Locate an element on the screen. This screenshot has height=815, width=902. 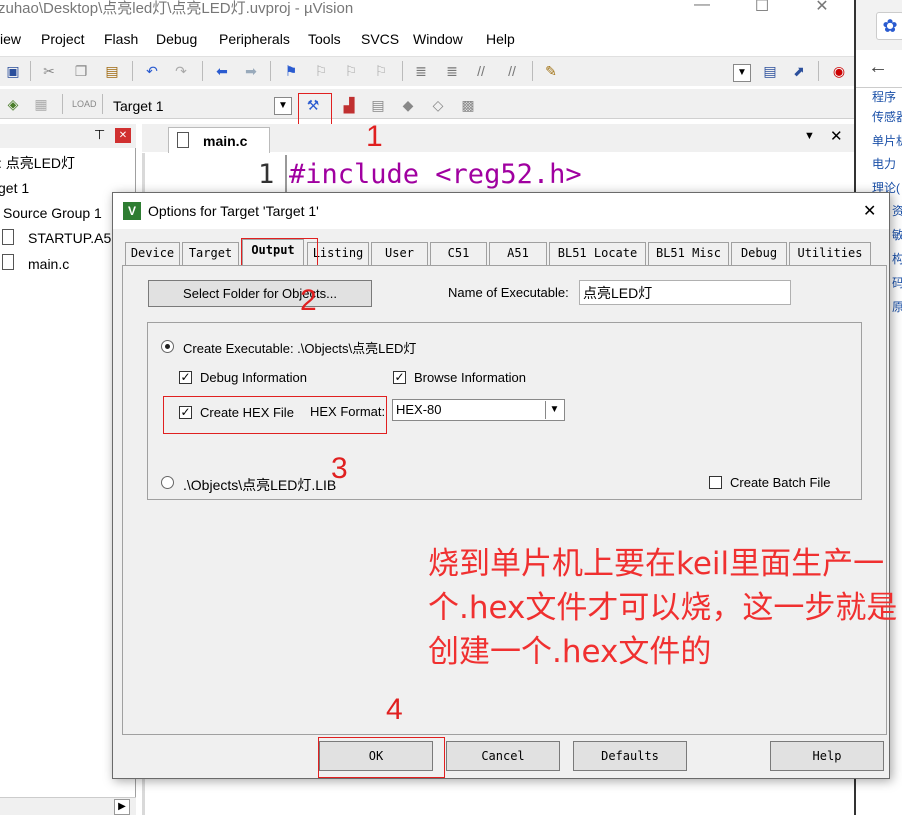
menu-window: Window is located at coordinates (438, 39).